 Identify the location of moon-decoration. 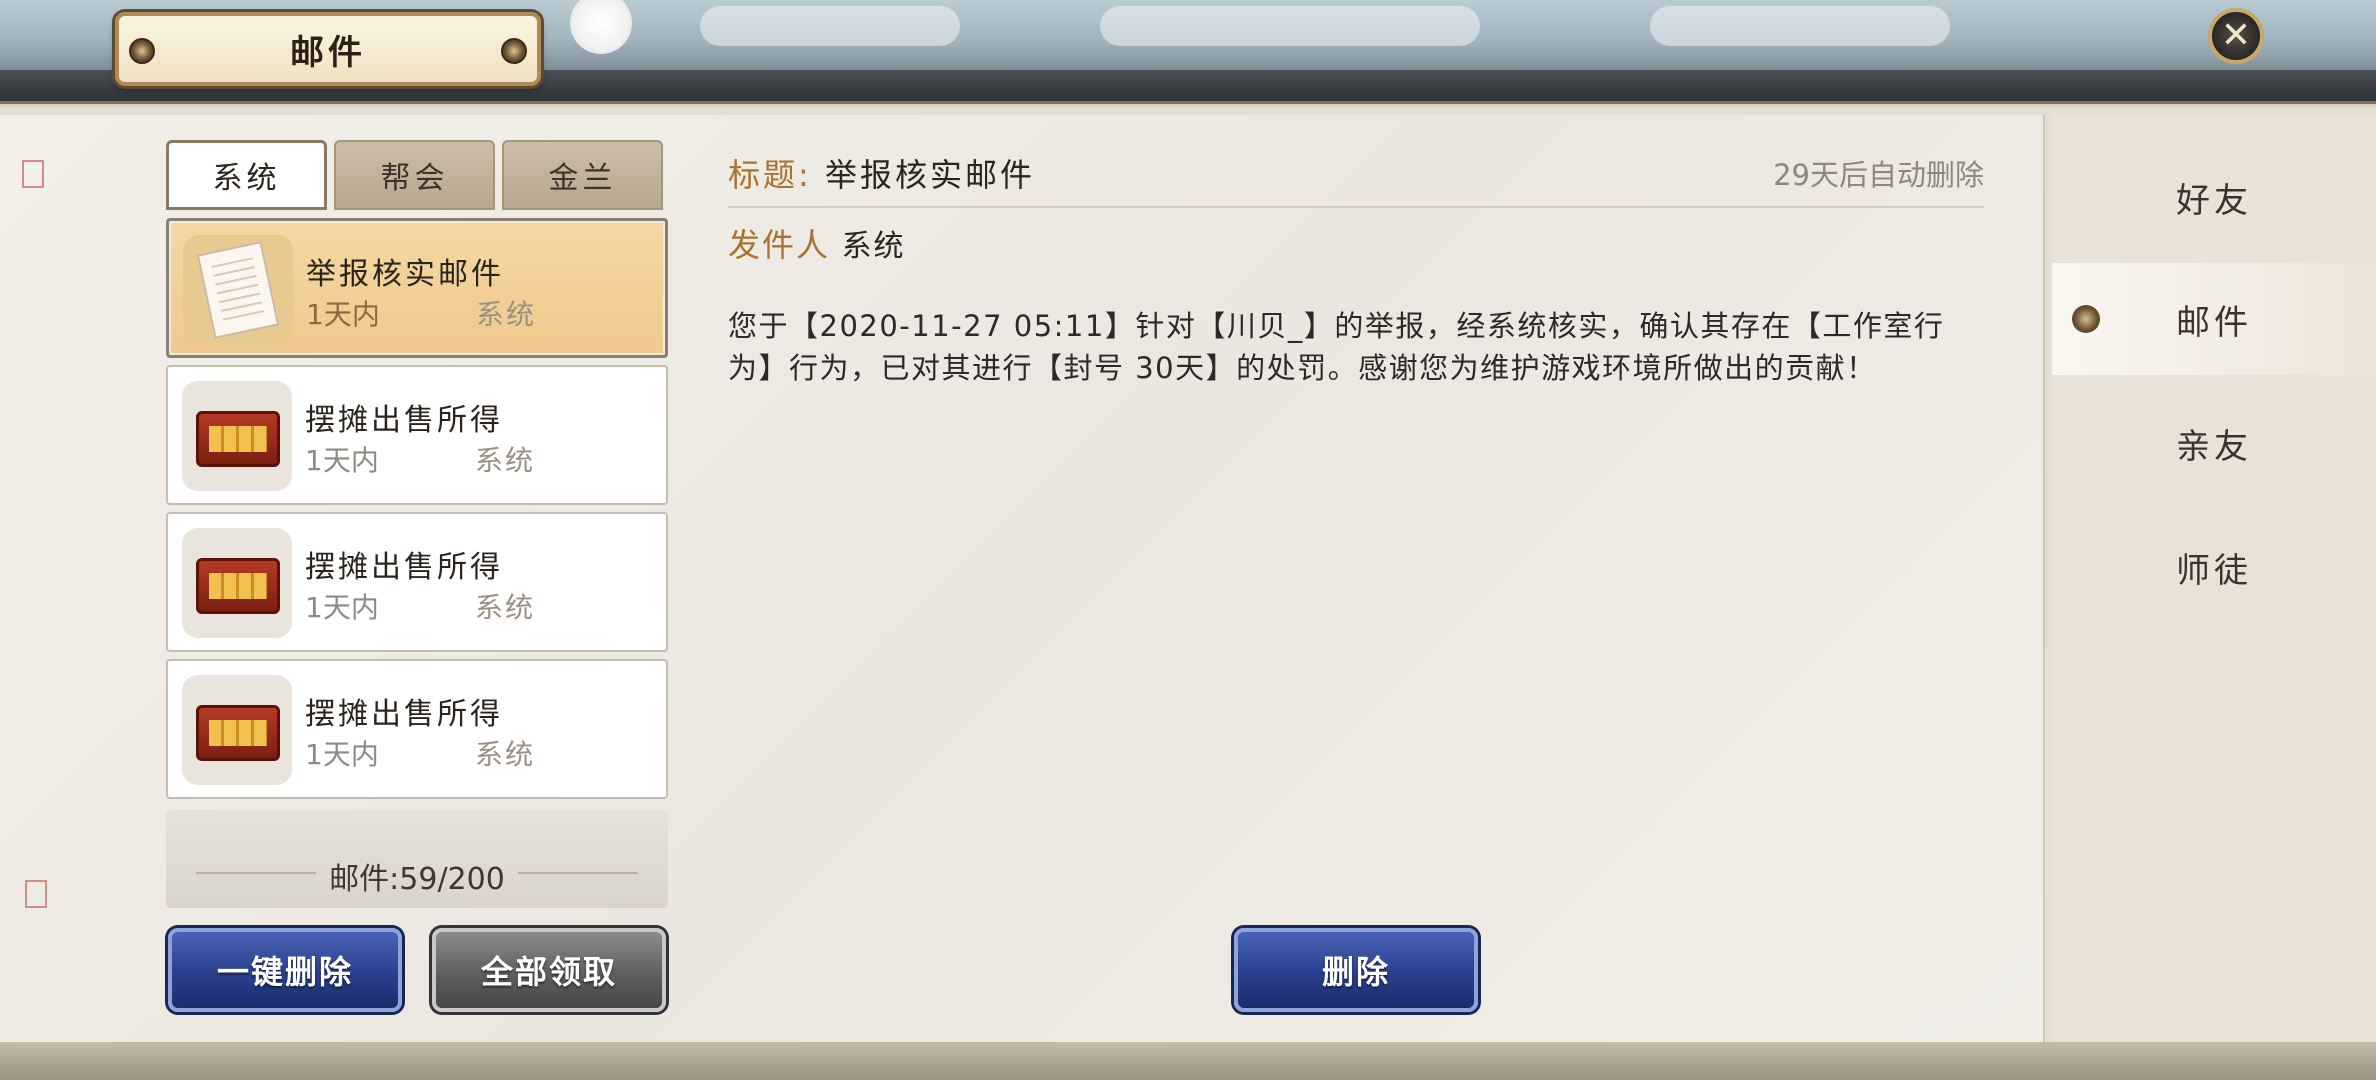
(601, 27).